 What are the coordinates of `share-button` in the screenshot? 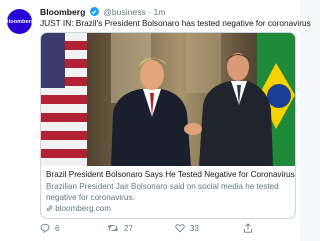 It's located at (248, 228).